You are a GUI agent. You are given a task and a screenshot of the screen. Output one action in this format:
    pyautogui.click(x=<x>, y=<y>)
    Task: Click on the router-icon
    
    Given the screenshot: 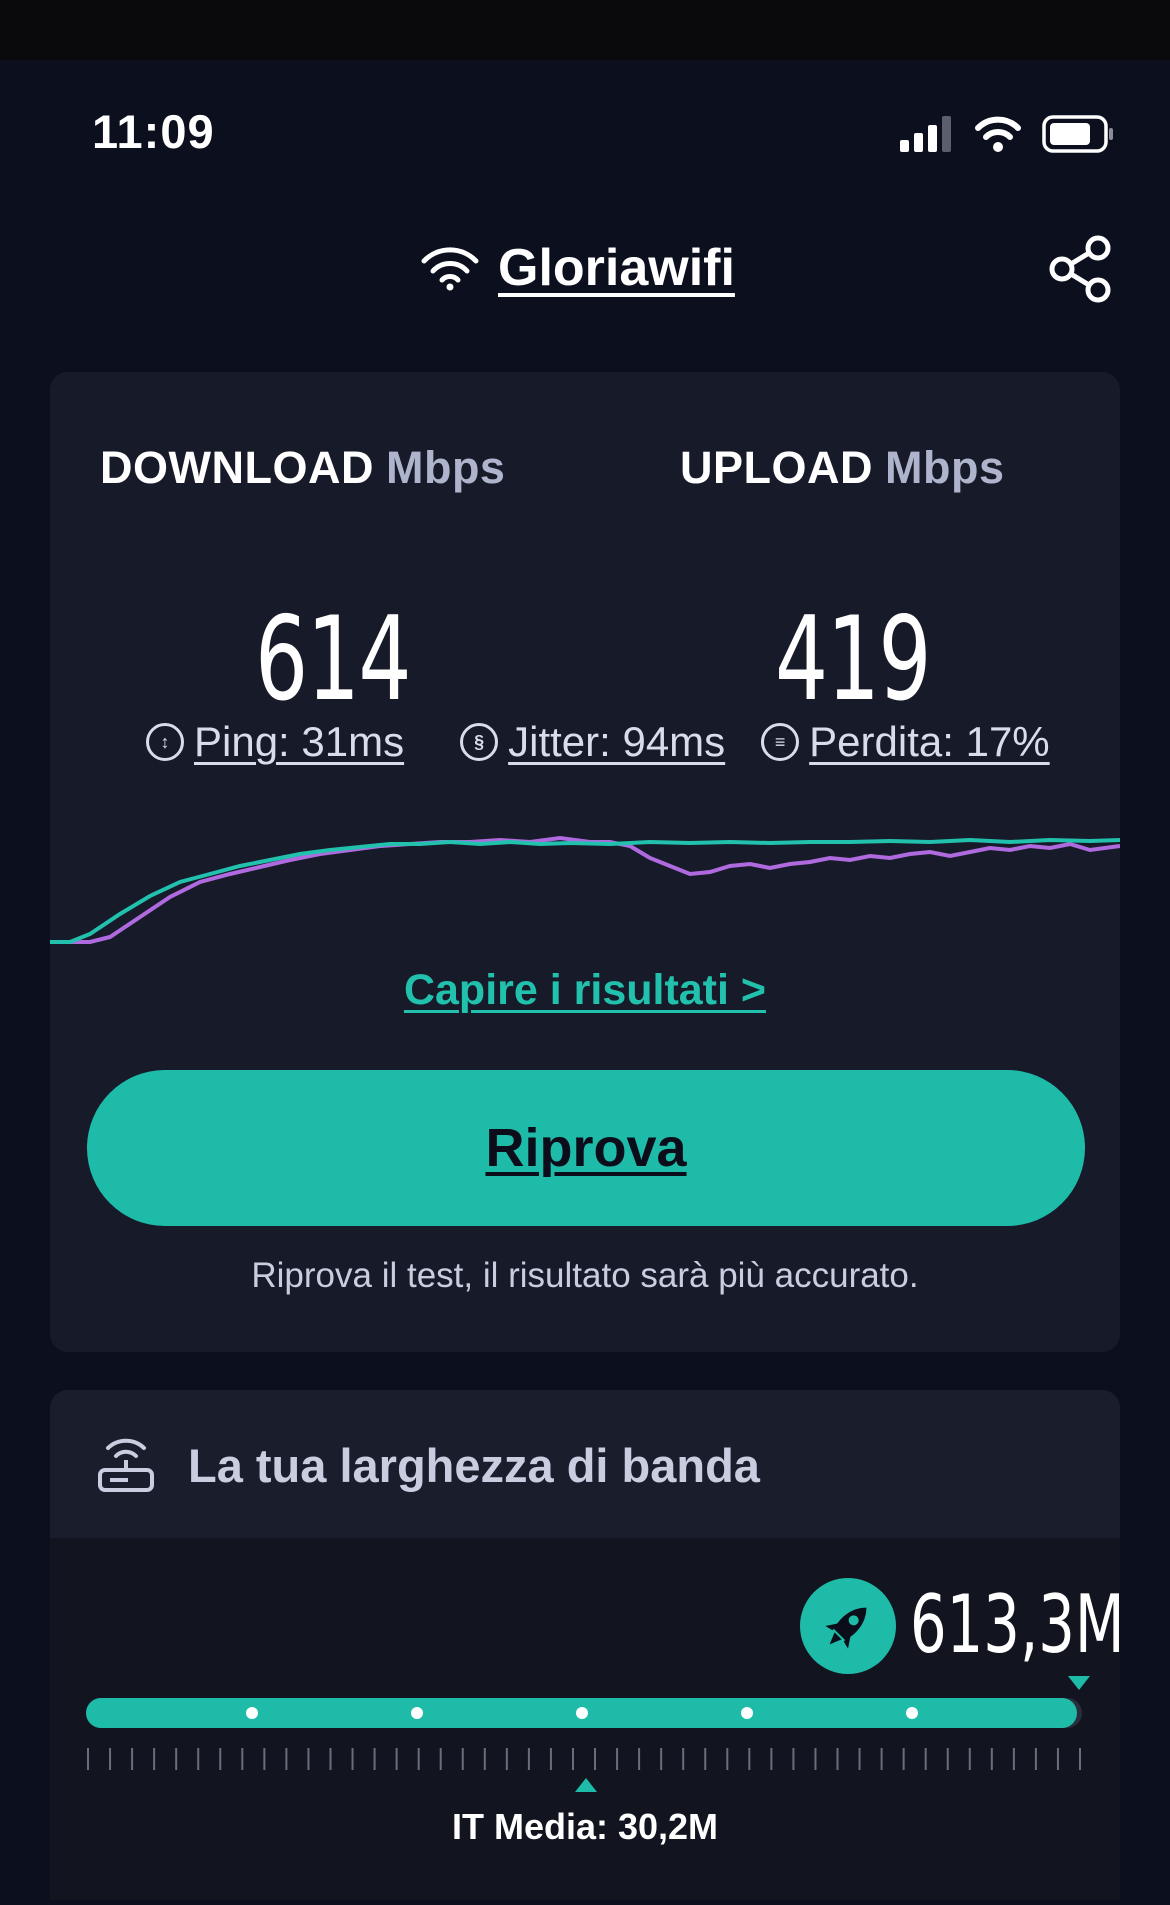 What is the action you would take?
    pyautogui.click(x=126, y=1465)
    